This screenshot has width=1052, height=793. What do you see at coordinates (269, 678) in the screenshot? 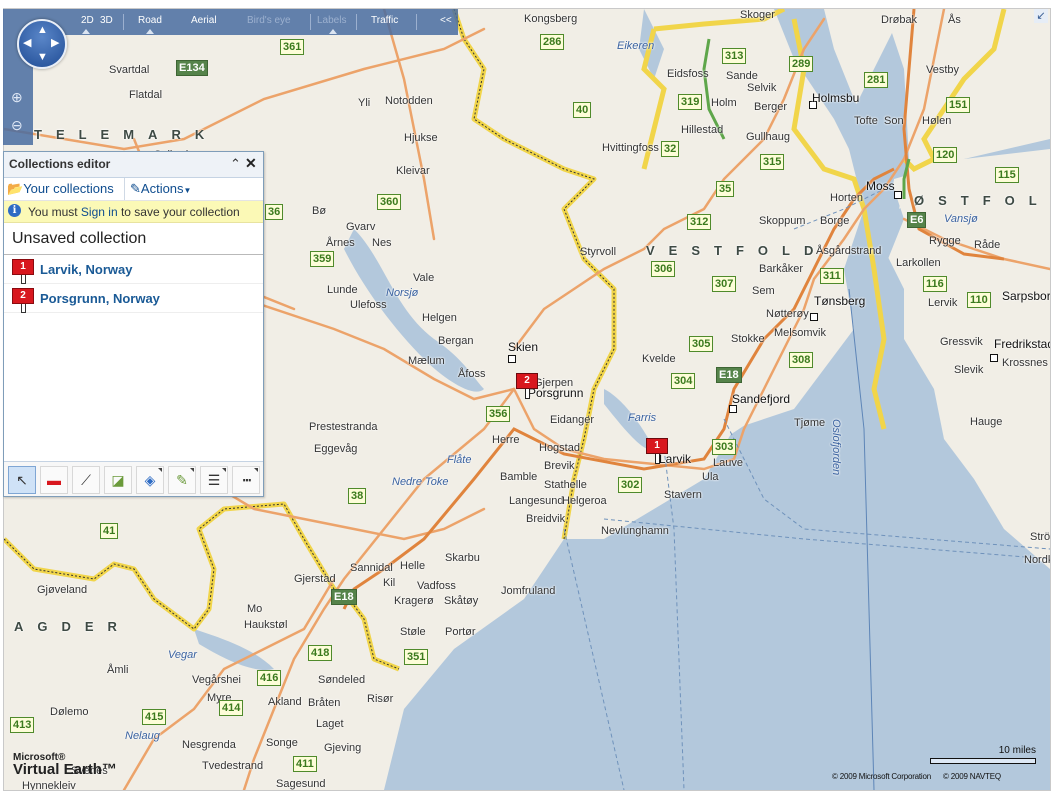
I see `road-shield: 416` at bounding box center [269, 678].